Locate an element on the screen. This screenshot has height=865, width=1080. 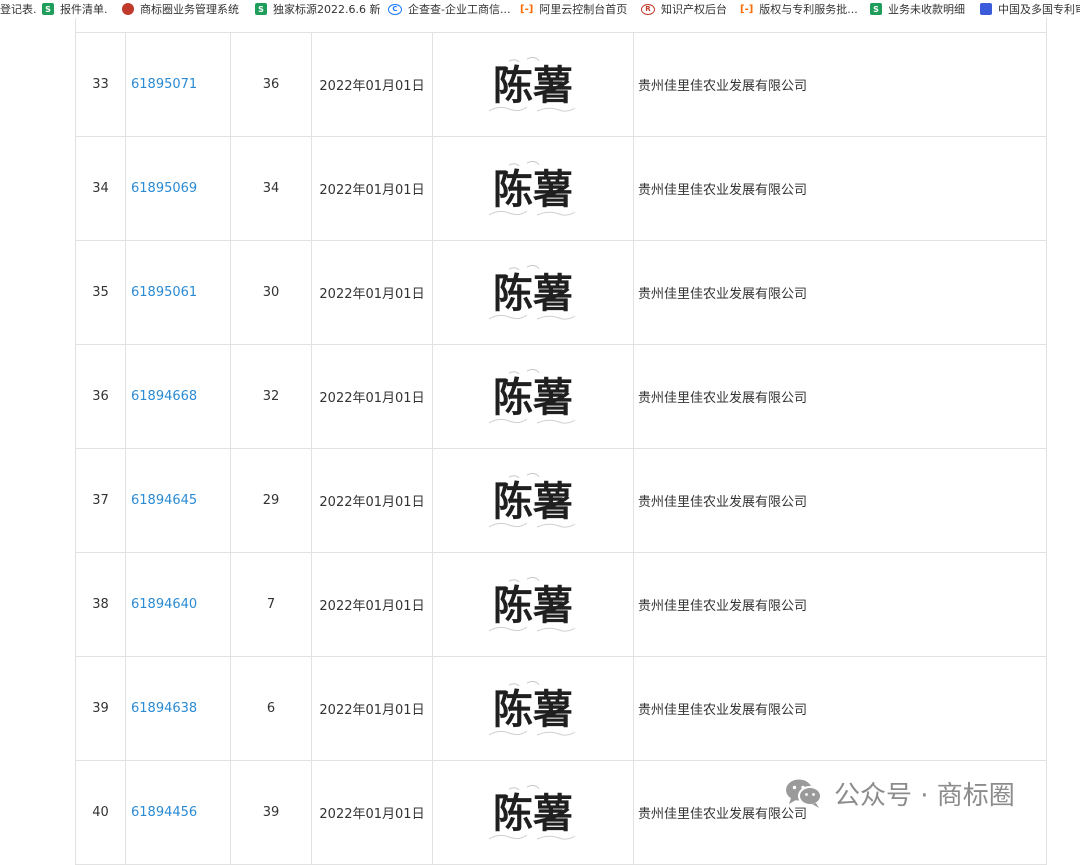
bookmark-item: S 报件清单. is located at coordinates (75, 9).